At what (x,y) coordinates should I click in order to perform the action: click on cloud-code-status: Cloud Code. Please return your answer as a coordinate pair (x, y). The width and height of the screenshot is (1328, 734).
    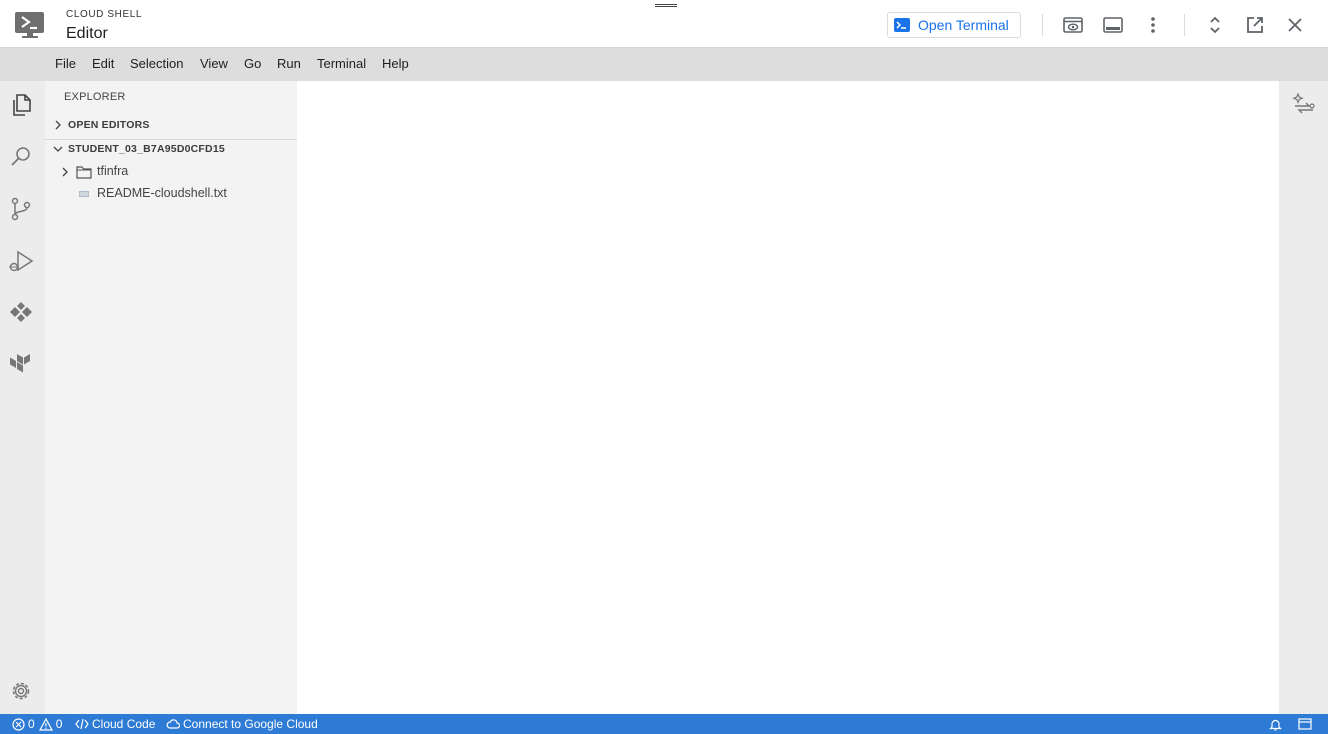
    Looking at the image, I should click on (115, 724).